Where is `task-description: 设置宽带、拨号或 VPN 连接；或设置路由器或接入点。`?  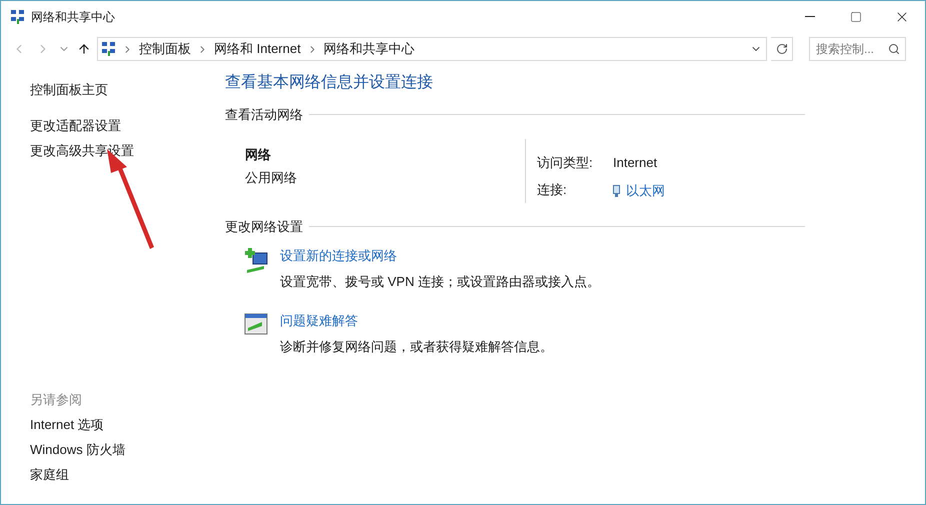 task-description: 设置宽带、拨号或 VPN 连接；或设置路由器或接入点。 is located at coordinates (440, 281).